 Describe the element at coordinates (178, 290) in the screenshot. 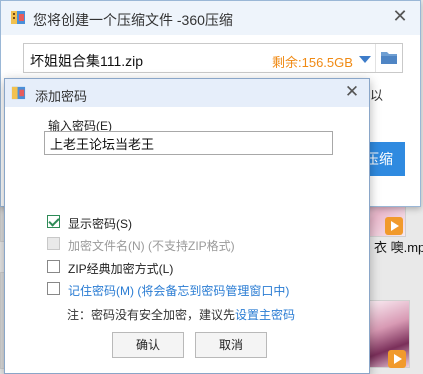

I see `remember-password-label: 记住密码(M) (将会备忘到密码管理窗口中)` at that location.